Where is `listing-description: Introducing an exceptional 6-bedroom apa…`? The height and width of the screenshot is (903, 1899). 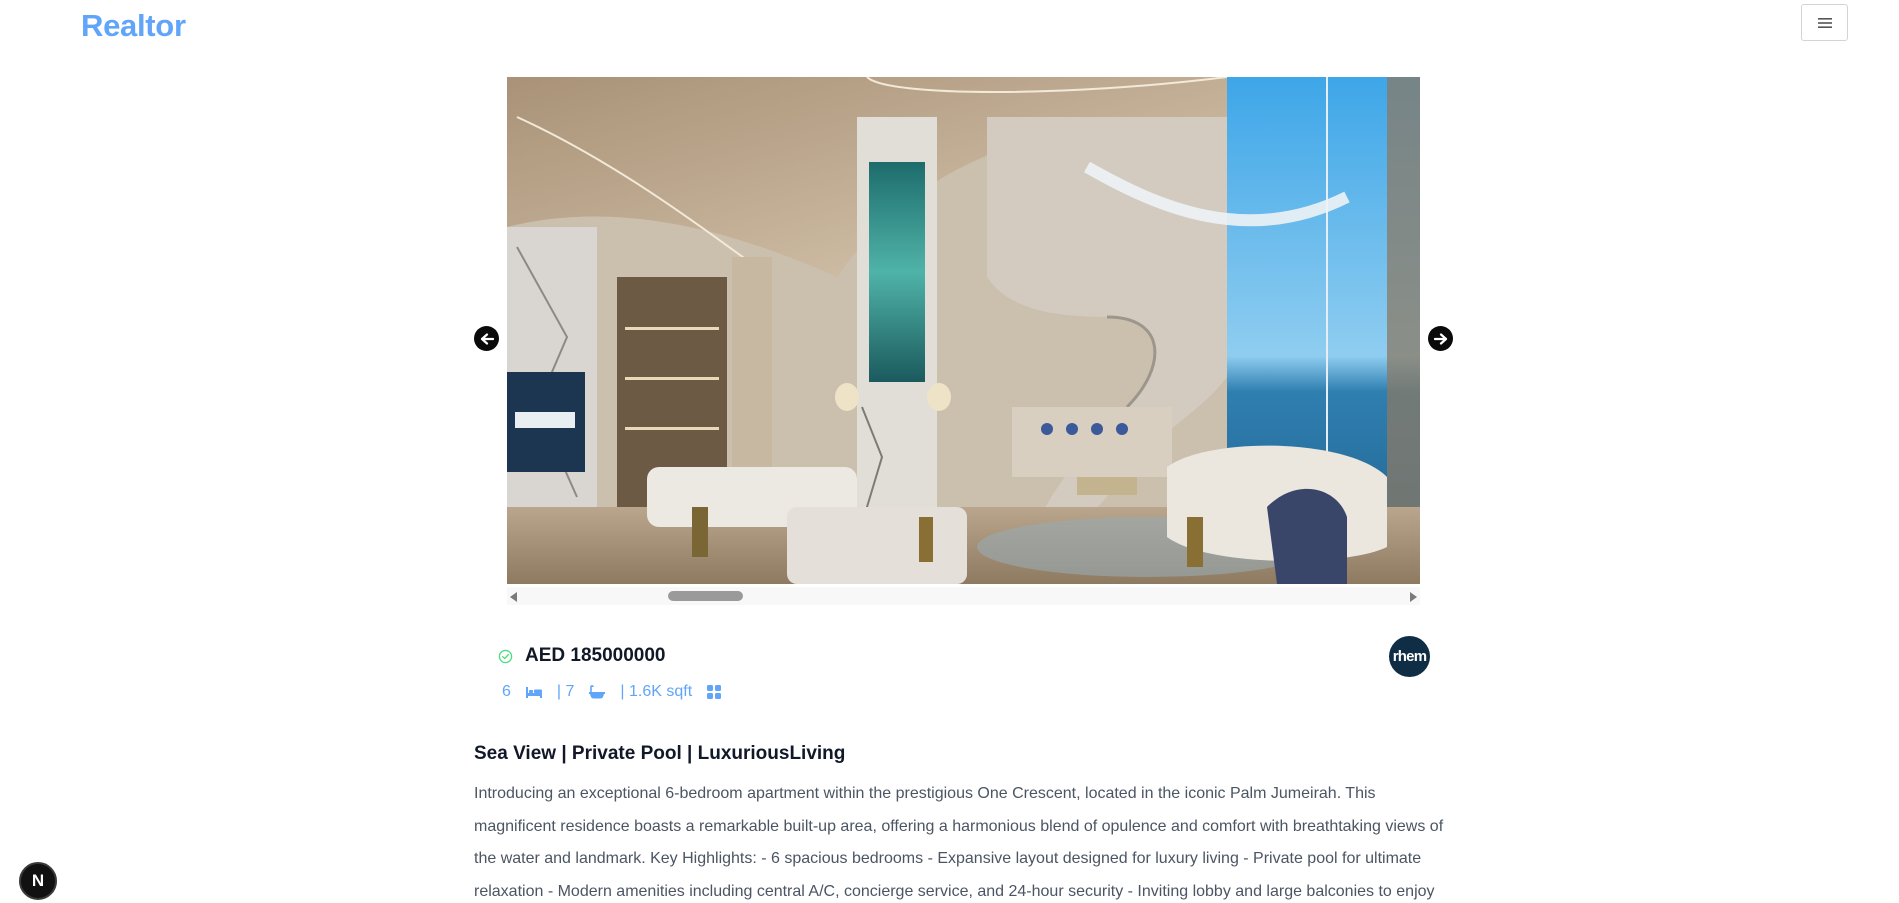
listing-description: Introducing an exceptional 6-bedroom apa… is located at coordinates (959, 842).